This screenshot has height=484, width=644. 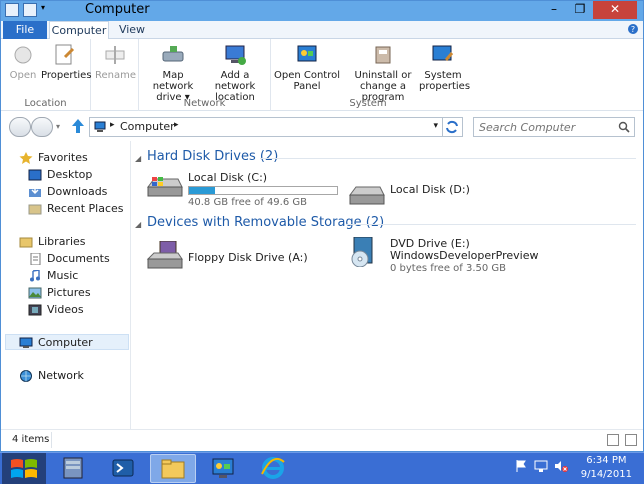 What do you see at coordinates (554, 10) in the screenshot?
I see `minimize-button: –` at bounding box center [554, 10].